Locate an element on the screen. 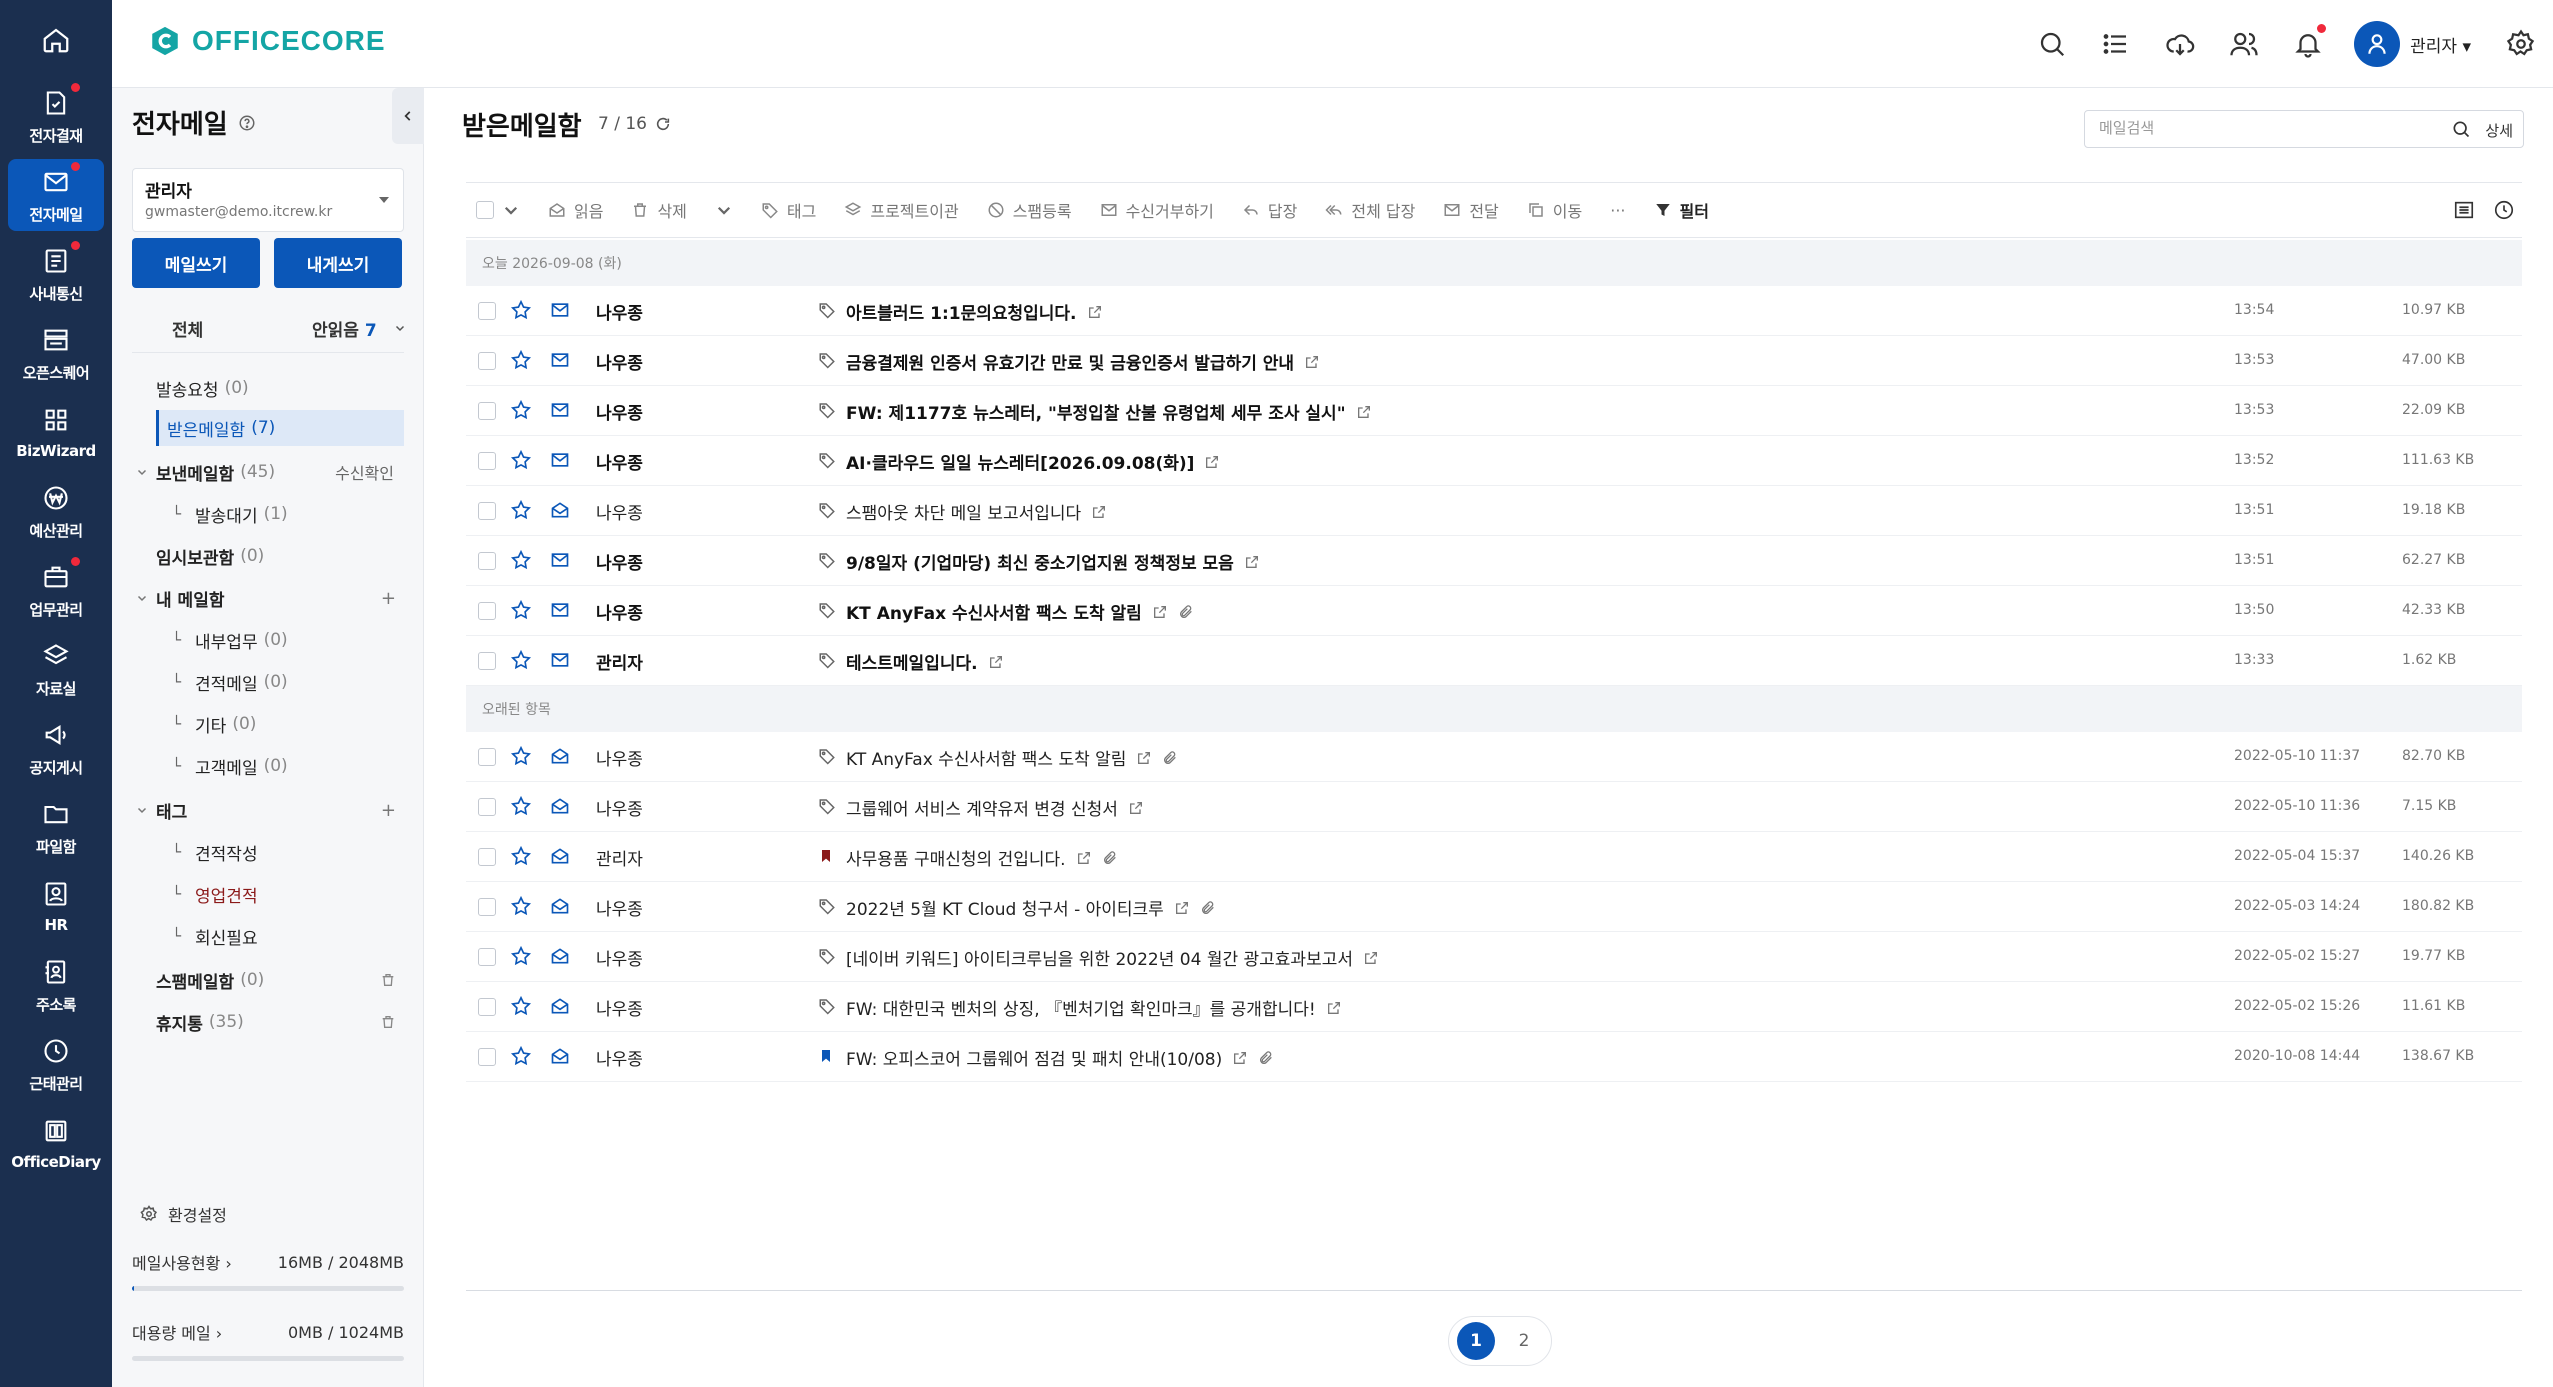  bulk-label: 대용량 메일 › is located at coordinates (177, 1332).